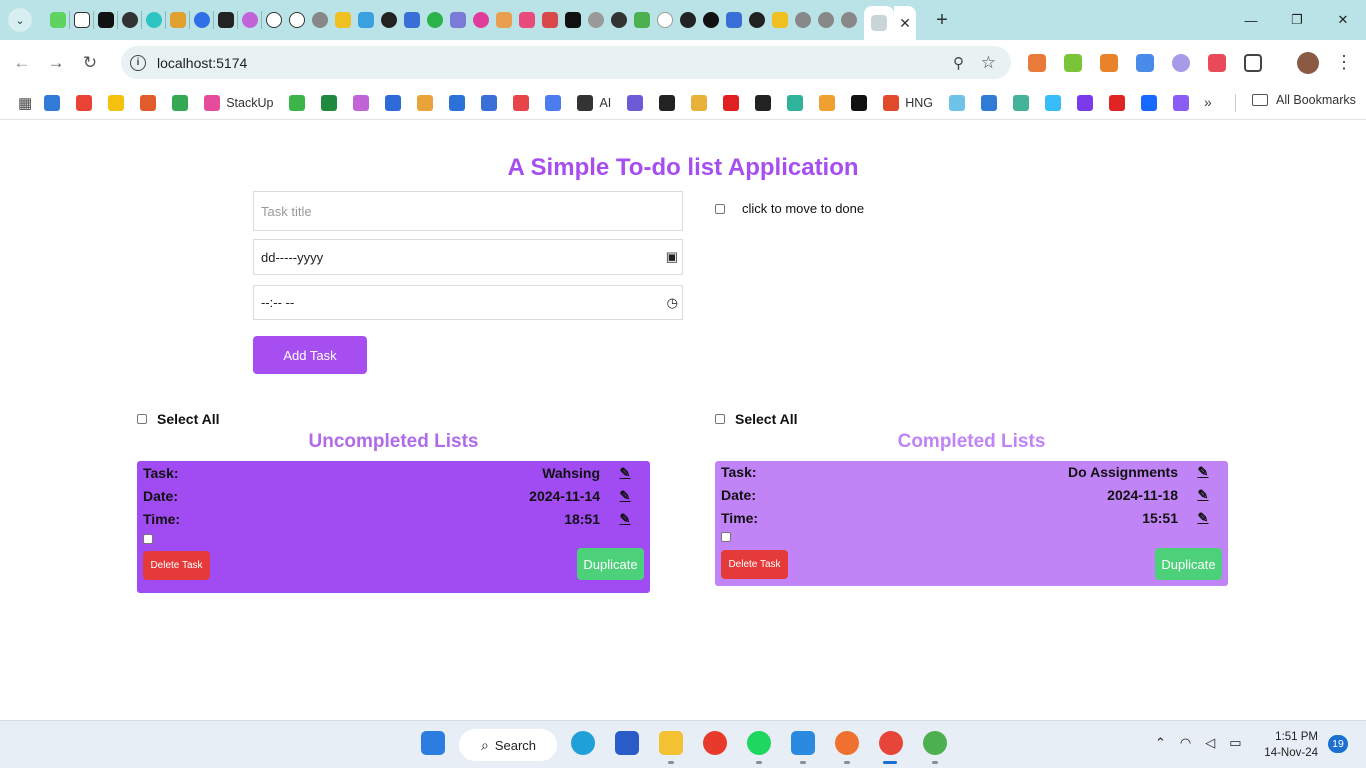  I want to click on move-to-done-checkbox, so click(720, 208).